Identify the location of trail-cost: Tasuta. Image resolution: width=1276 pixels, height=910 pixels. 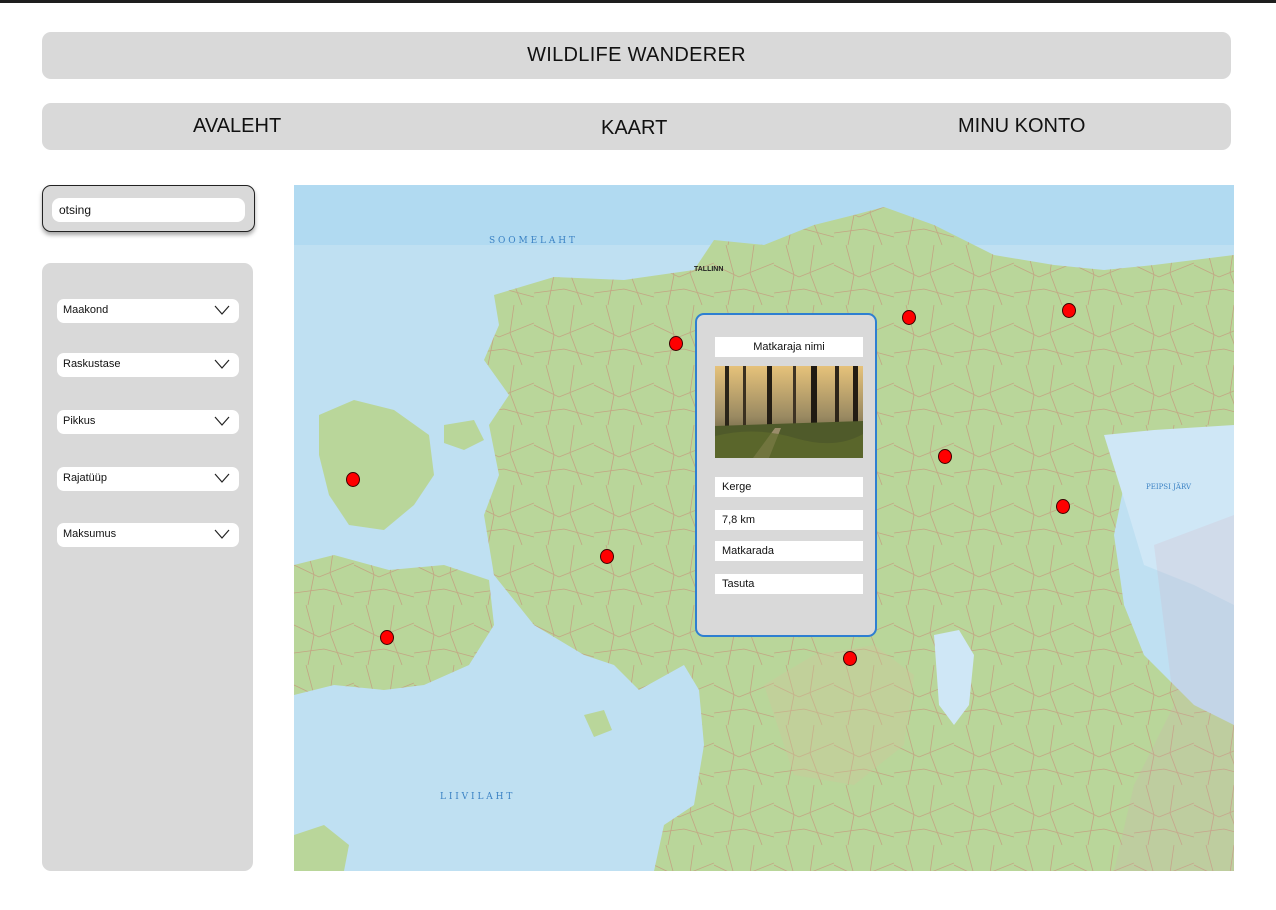
(789, 584).